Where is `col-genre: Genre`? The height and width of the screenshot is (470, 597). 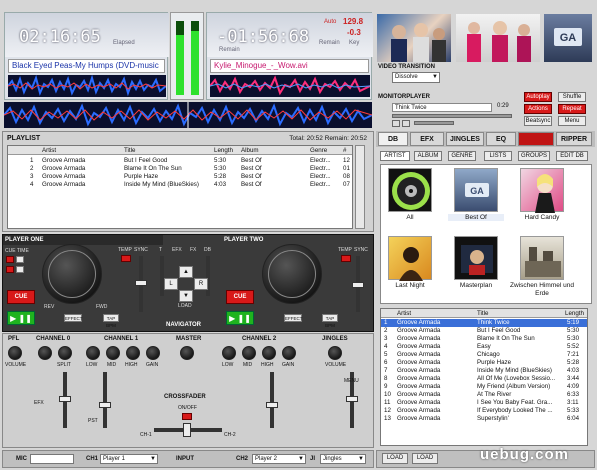
col-genre: Genre is located at coordinates (325, 150).